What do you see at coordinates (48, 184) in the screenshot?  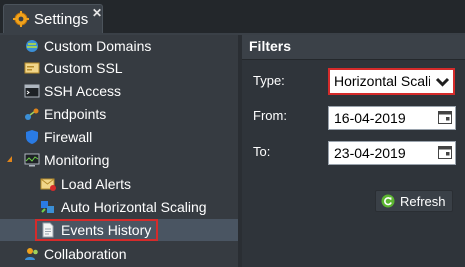 I see `alert-mail-icon` at bounding box center [48, 184].